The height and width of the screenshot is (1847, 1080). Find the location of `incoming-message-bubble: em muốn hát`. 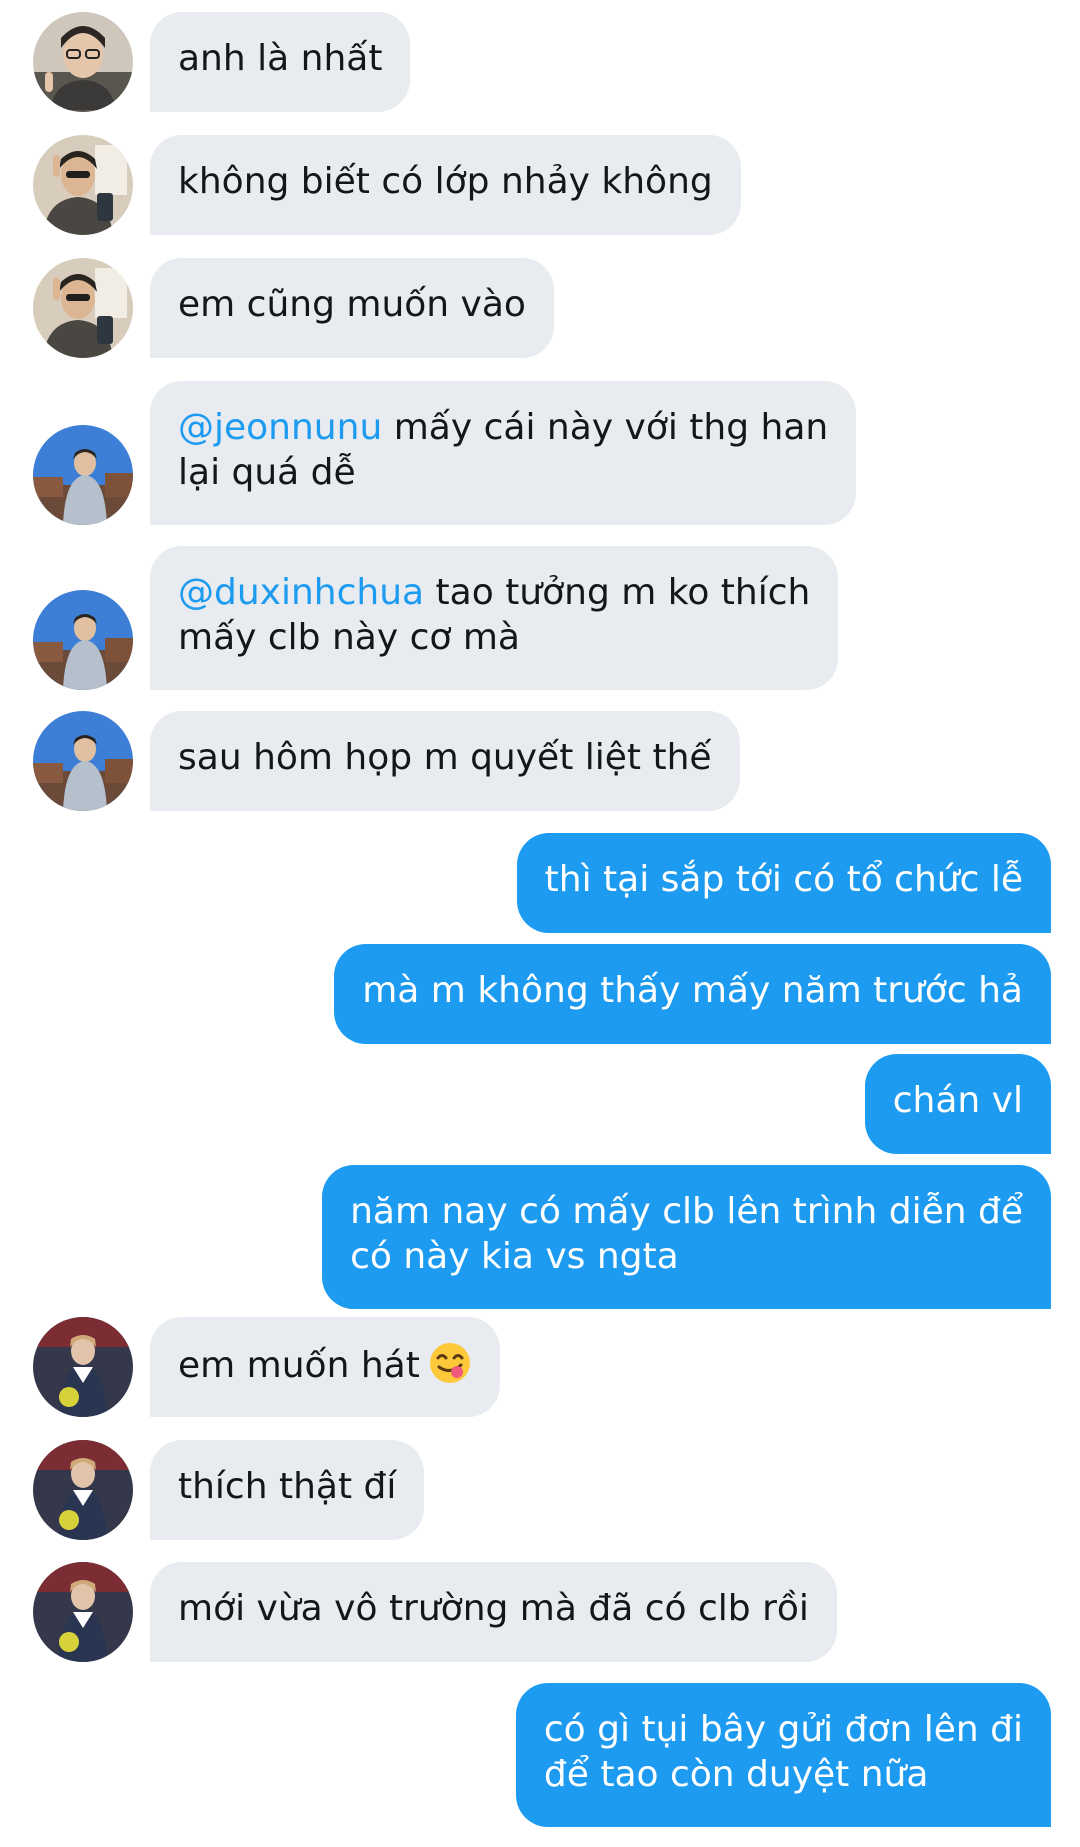

incoming-message-bubble: em muốn hát is located at coordinates (325, 1367).